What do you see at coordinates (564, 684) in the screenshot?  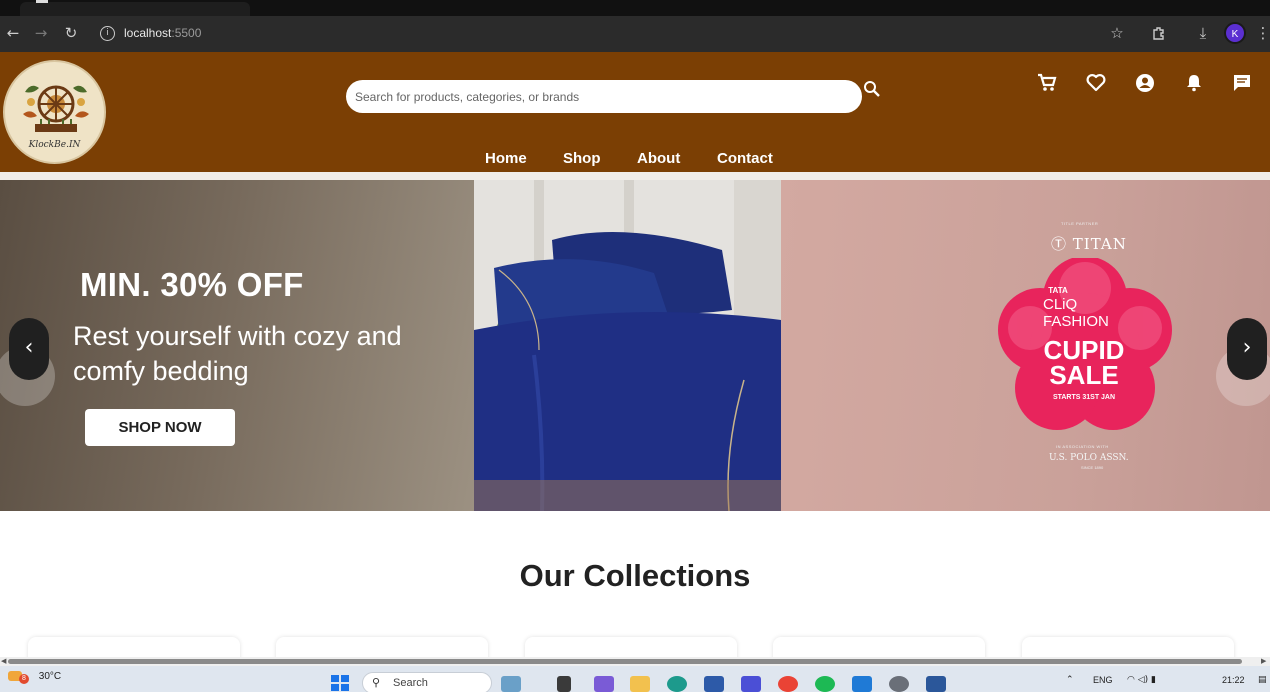 I see `taskbar-task-view-icon` at bounding box center [564, 684].